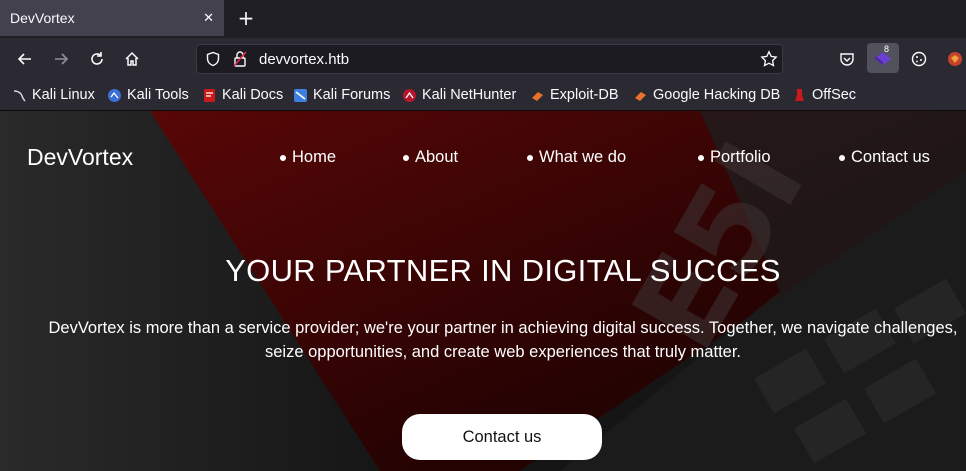  Describe the element at coordinates (308, 157) in the screenshot. I see `nav-home: Home` at that location.